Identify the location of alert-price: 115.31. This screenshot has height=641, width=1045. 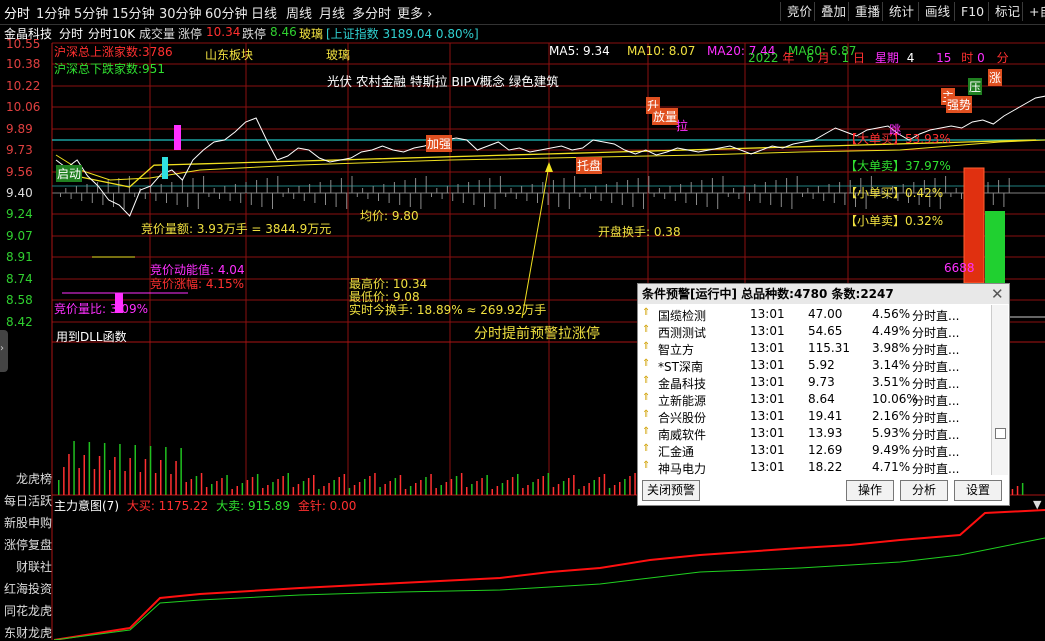
(829, 348).